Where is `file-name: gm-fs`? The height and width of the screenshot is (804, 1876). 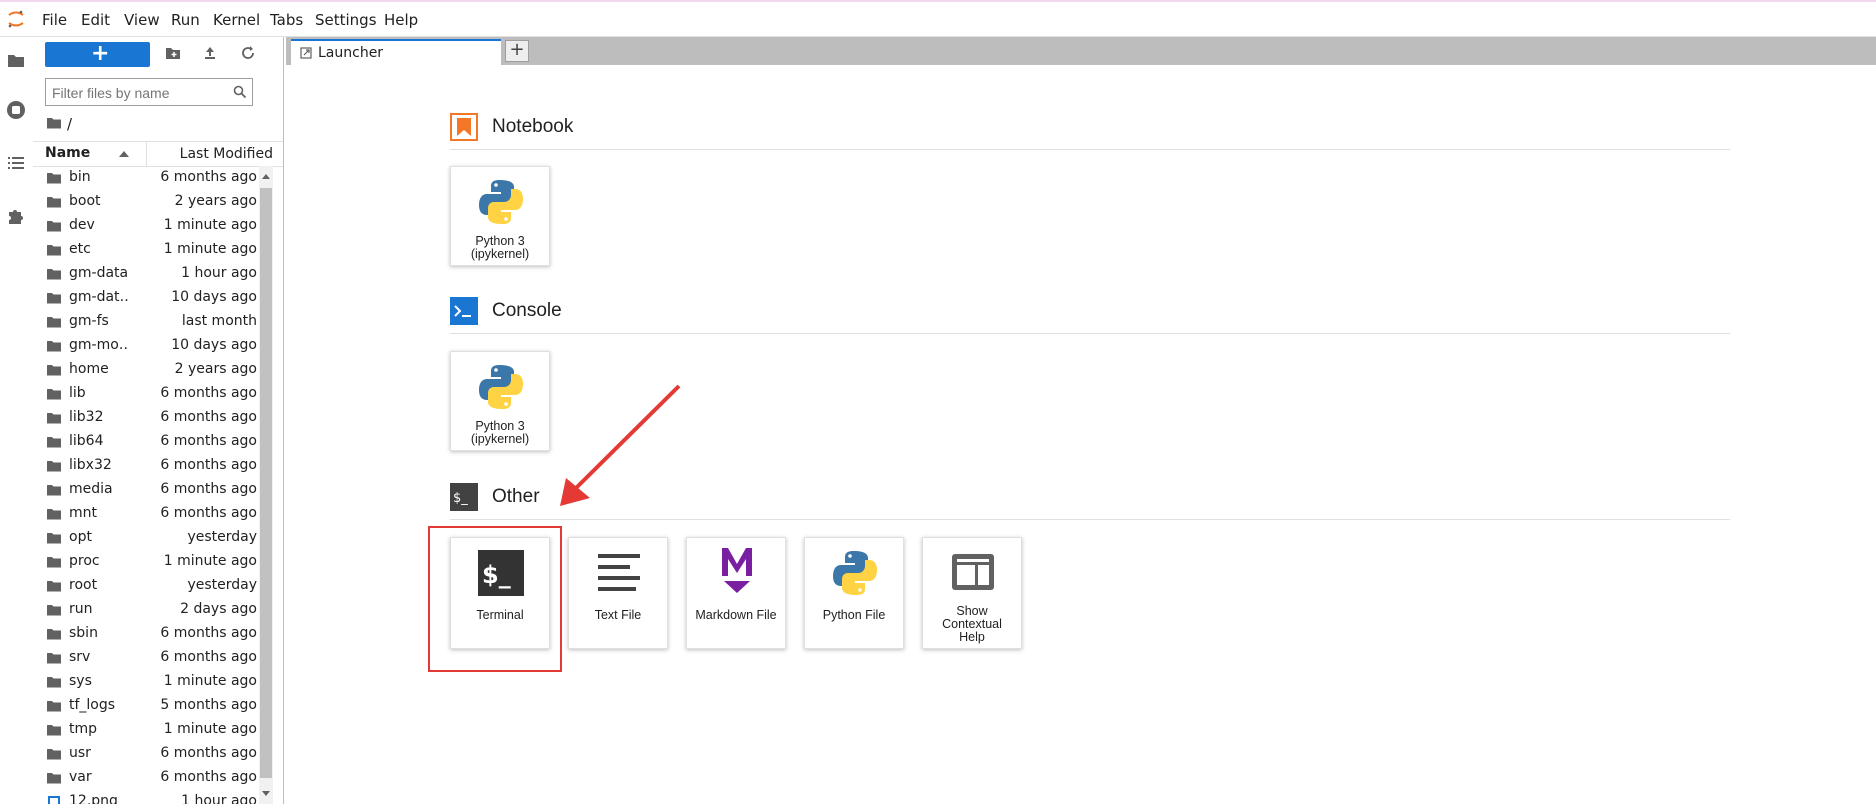 file-name: gm-fs is located at coordinates (89, 321).